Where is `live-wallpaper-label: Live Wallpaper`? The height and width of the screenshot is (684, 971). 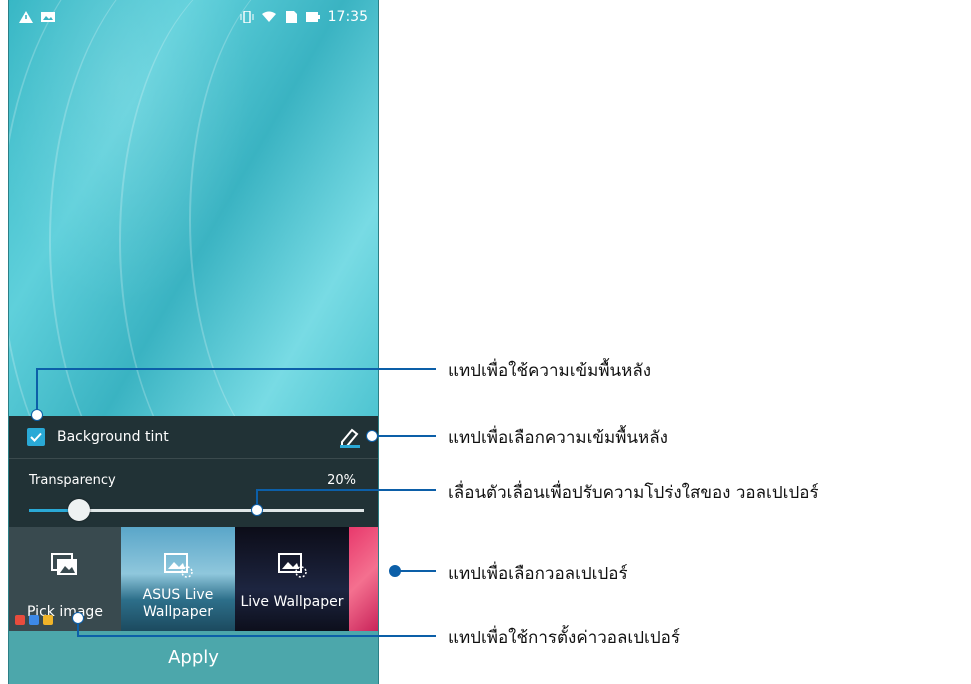 live-wallpaper-label: Live Wallpaper is located at coordinates (292, 602).